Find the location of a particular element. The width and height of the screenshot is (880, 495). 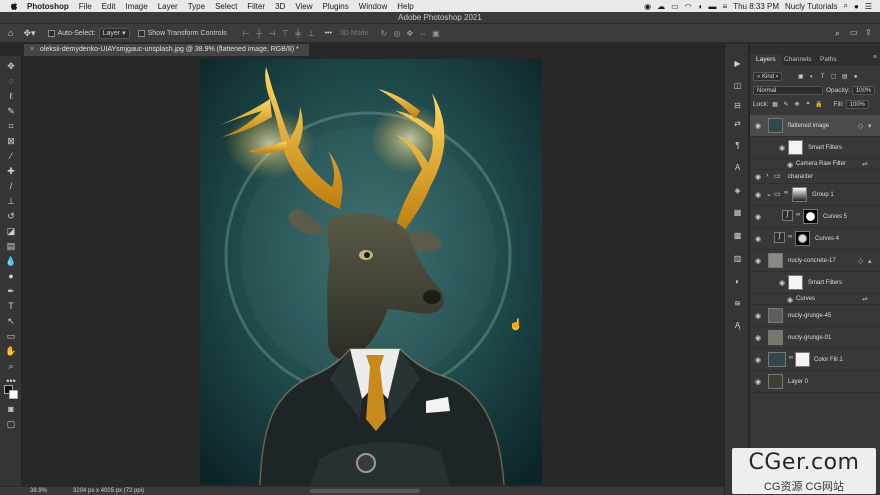

layer-name: Curves is located at coordinates (805, 299).